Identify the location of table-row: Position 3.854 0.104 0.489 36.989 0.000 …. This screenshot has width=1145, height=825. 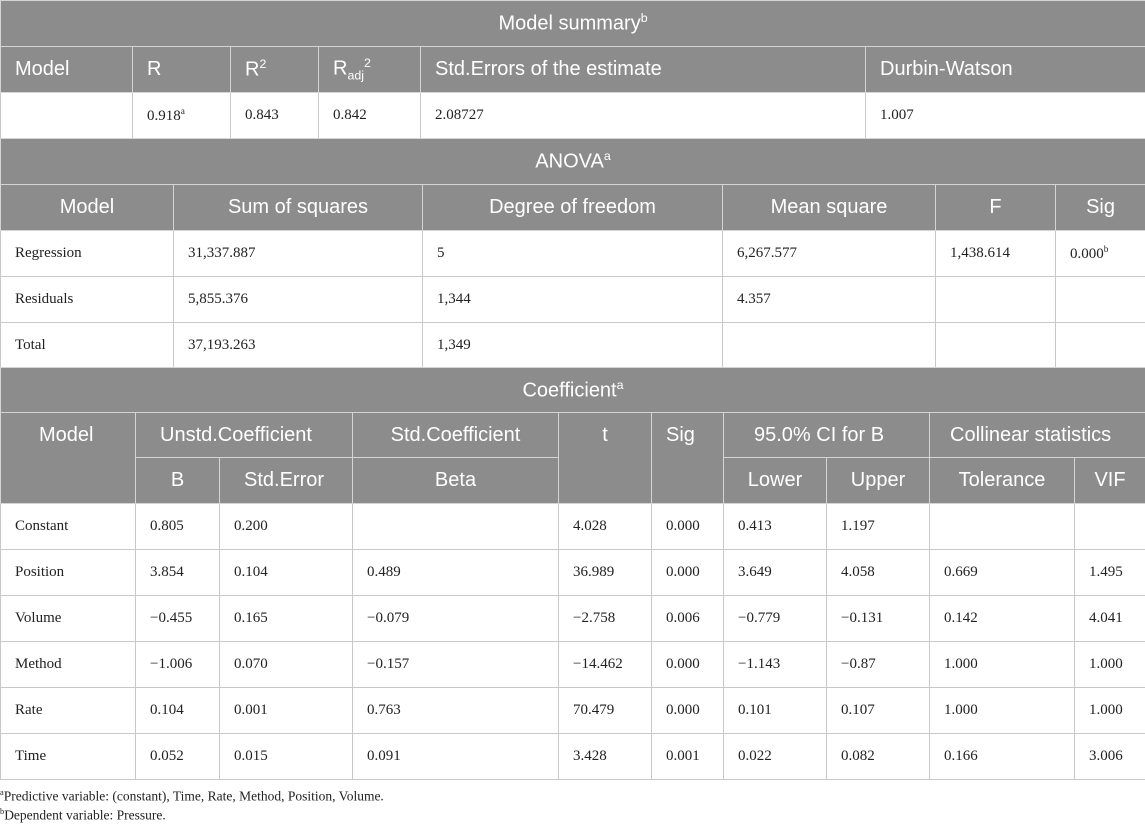
(572, 572).